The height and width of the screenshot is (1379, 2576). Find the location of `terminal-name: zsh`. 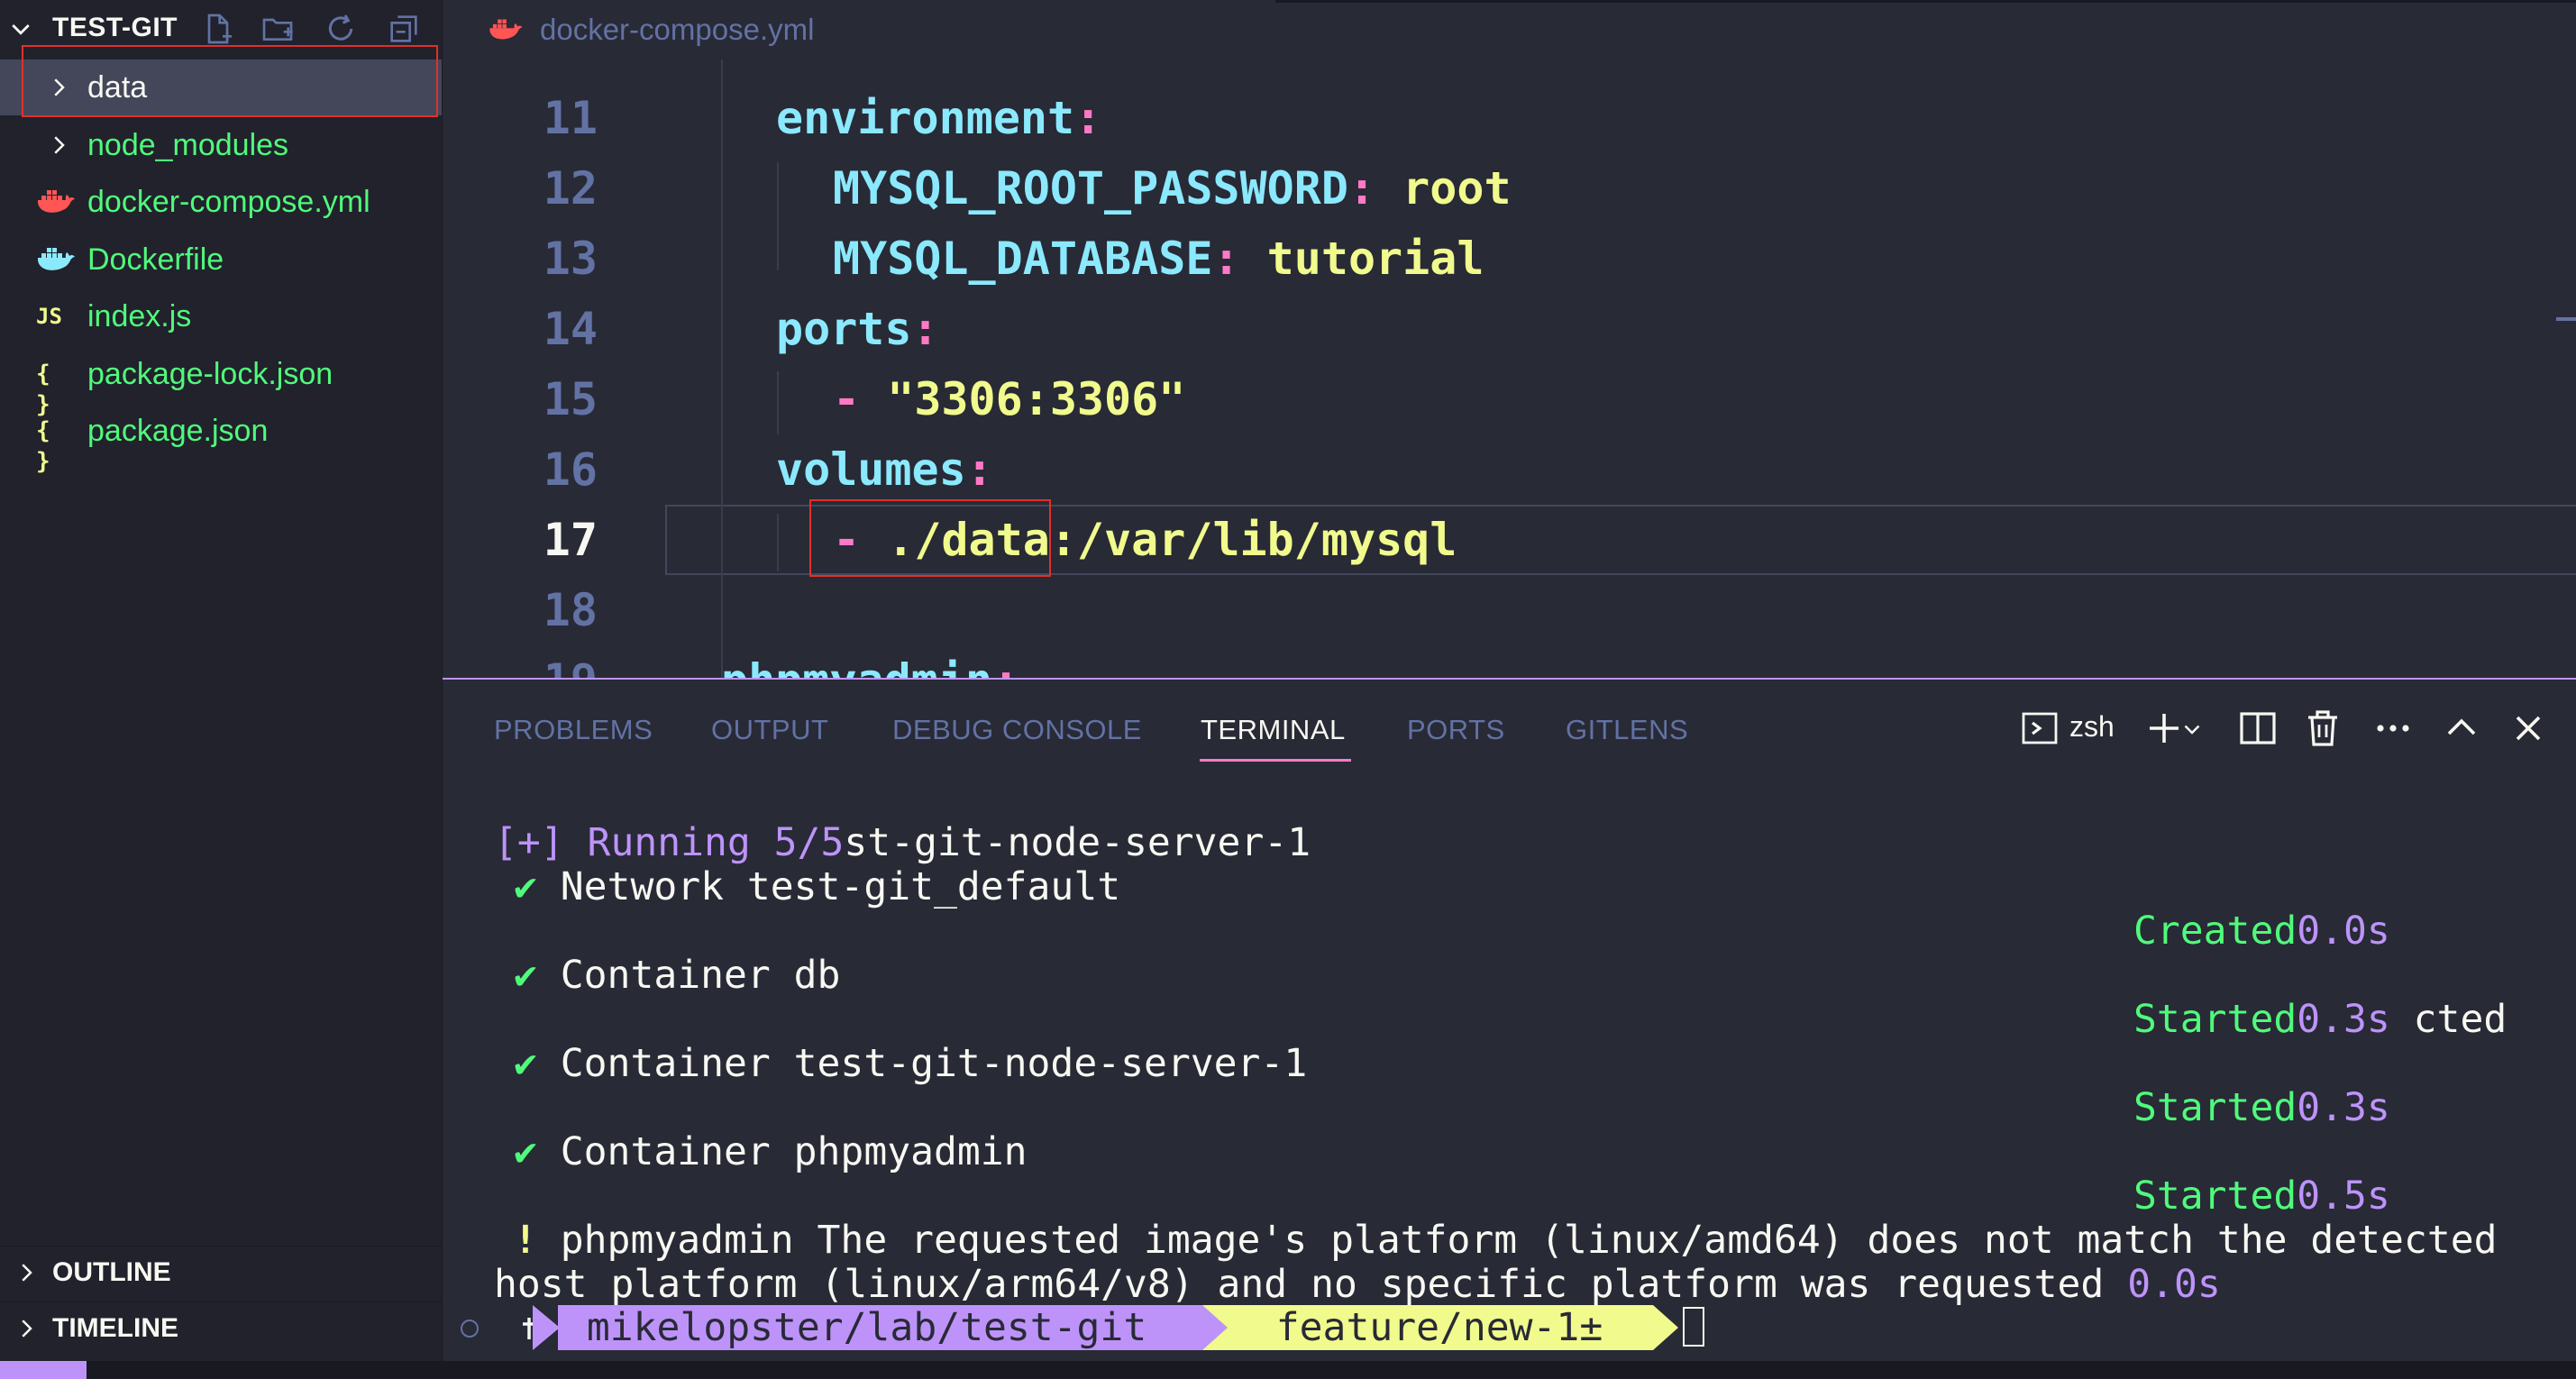

terminal-name: zsh is located at coordinates (2092, 727).